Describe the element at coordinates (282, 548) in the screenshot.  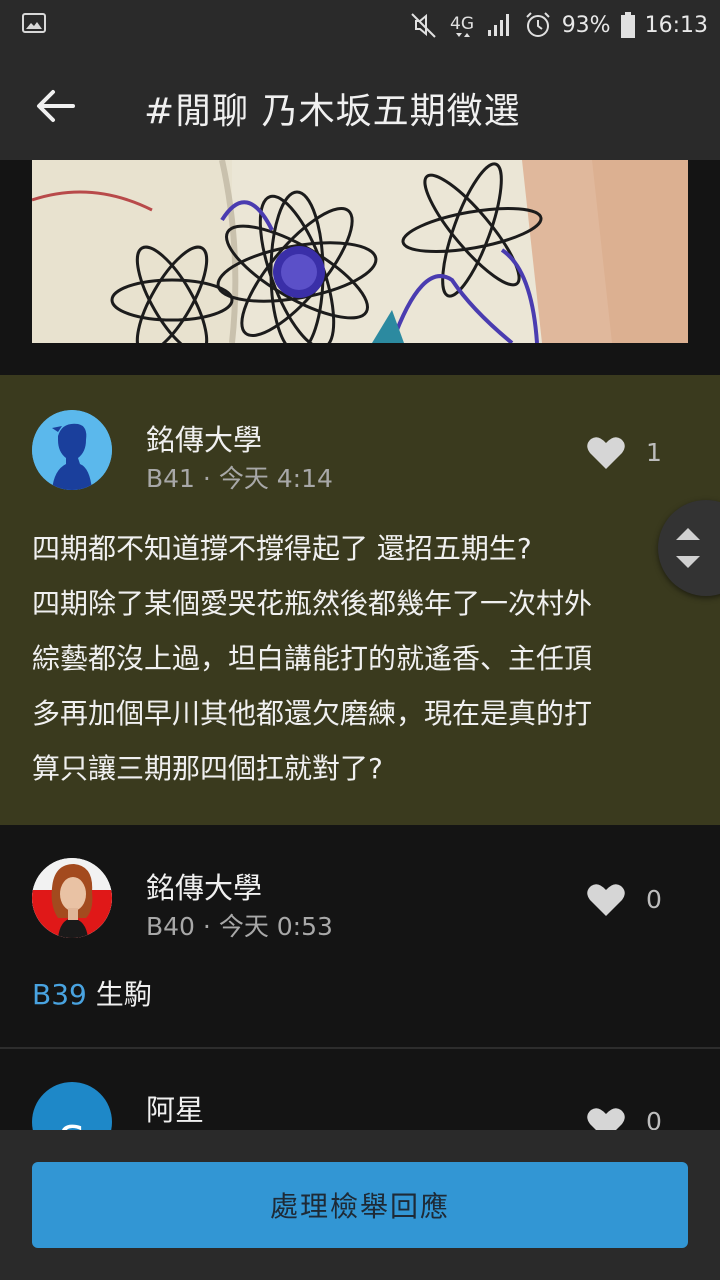
I see `comment-line: 四期都不知道撐不撐得起了 還招五期生?` at that location.